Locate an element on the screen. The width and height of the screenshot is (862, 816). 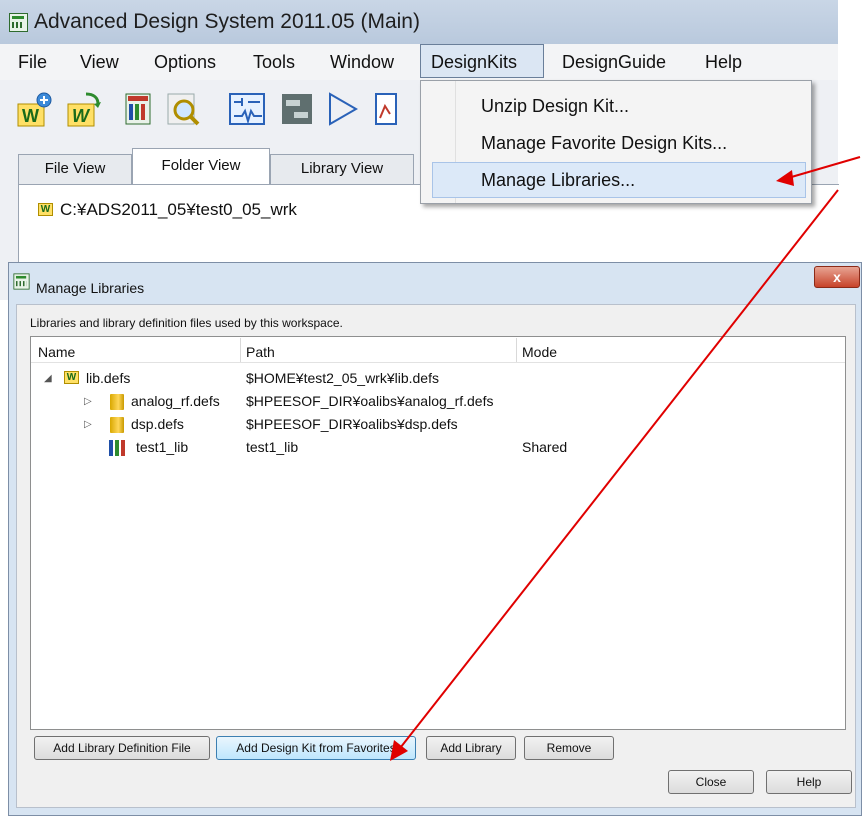
remove-button: Remove is located at coordinates (569, 748).